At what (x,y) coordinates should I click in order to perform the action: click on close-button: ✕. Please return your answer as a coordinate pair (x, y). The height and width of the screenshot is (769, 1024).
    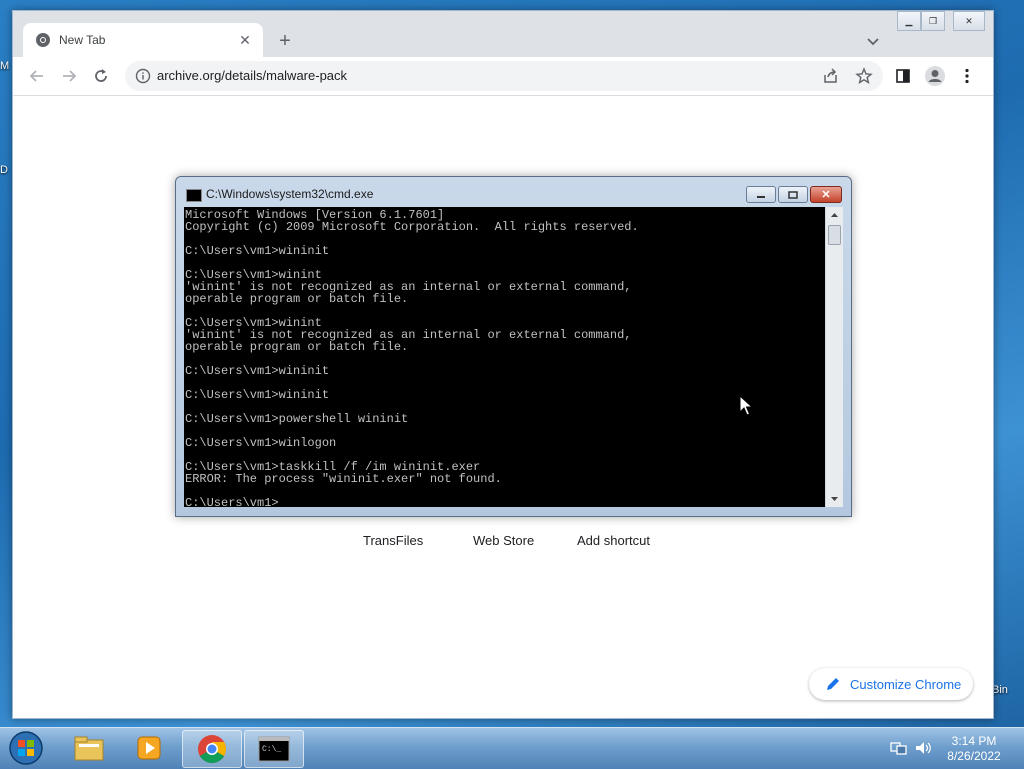
    Looking at the image, I should click on (969, 21).